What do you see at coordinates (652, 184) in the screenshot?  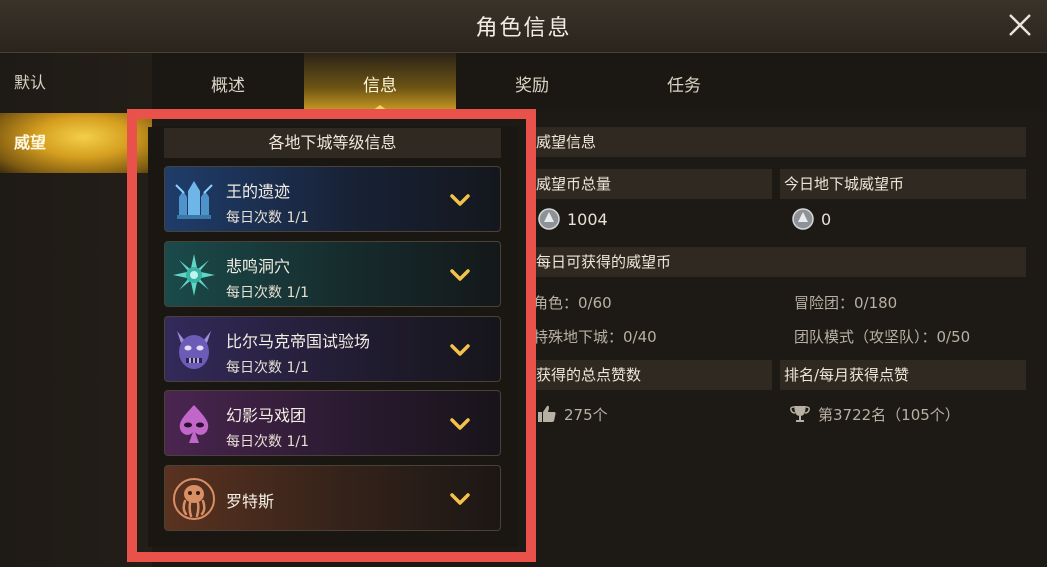 I see `prestige-total-label: 威望币总量` at bounding box center [652, 184].